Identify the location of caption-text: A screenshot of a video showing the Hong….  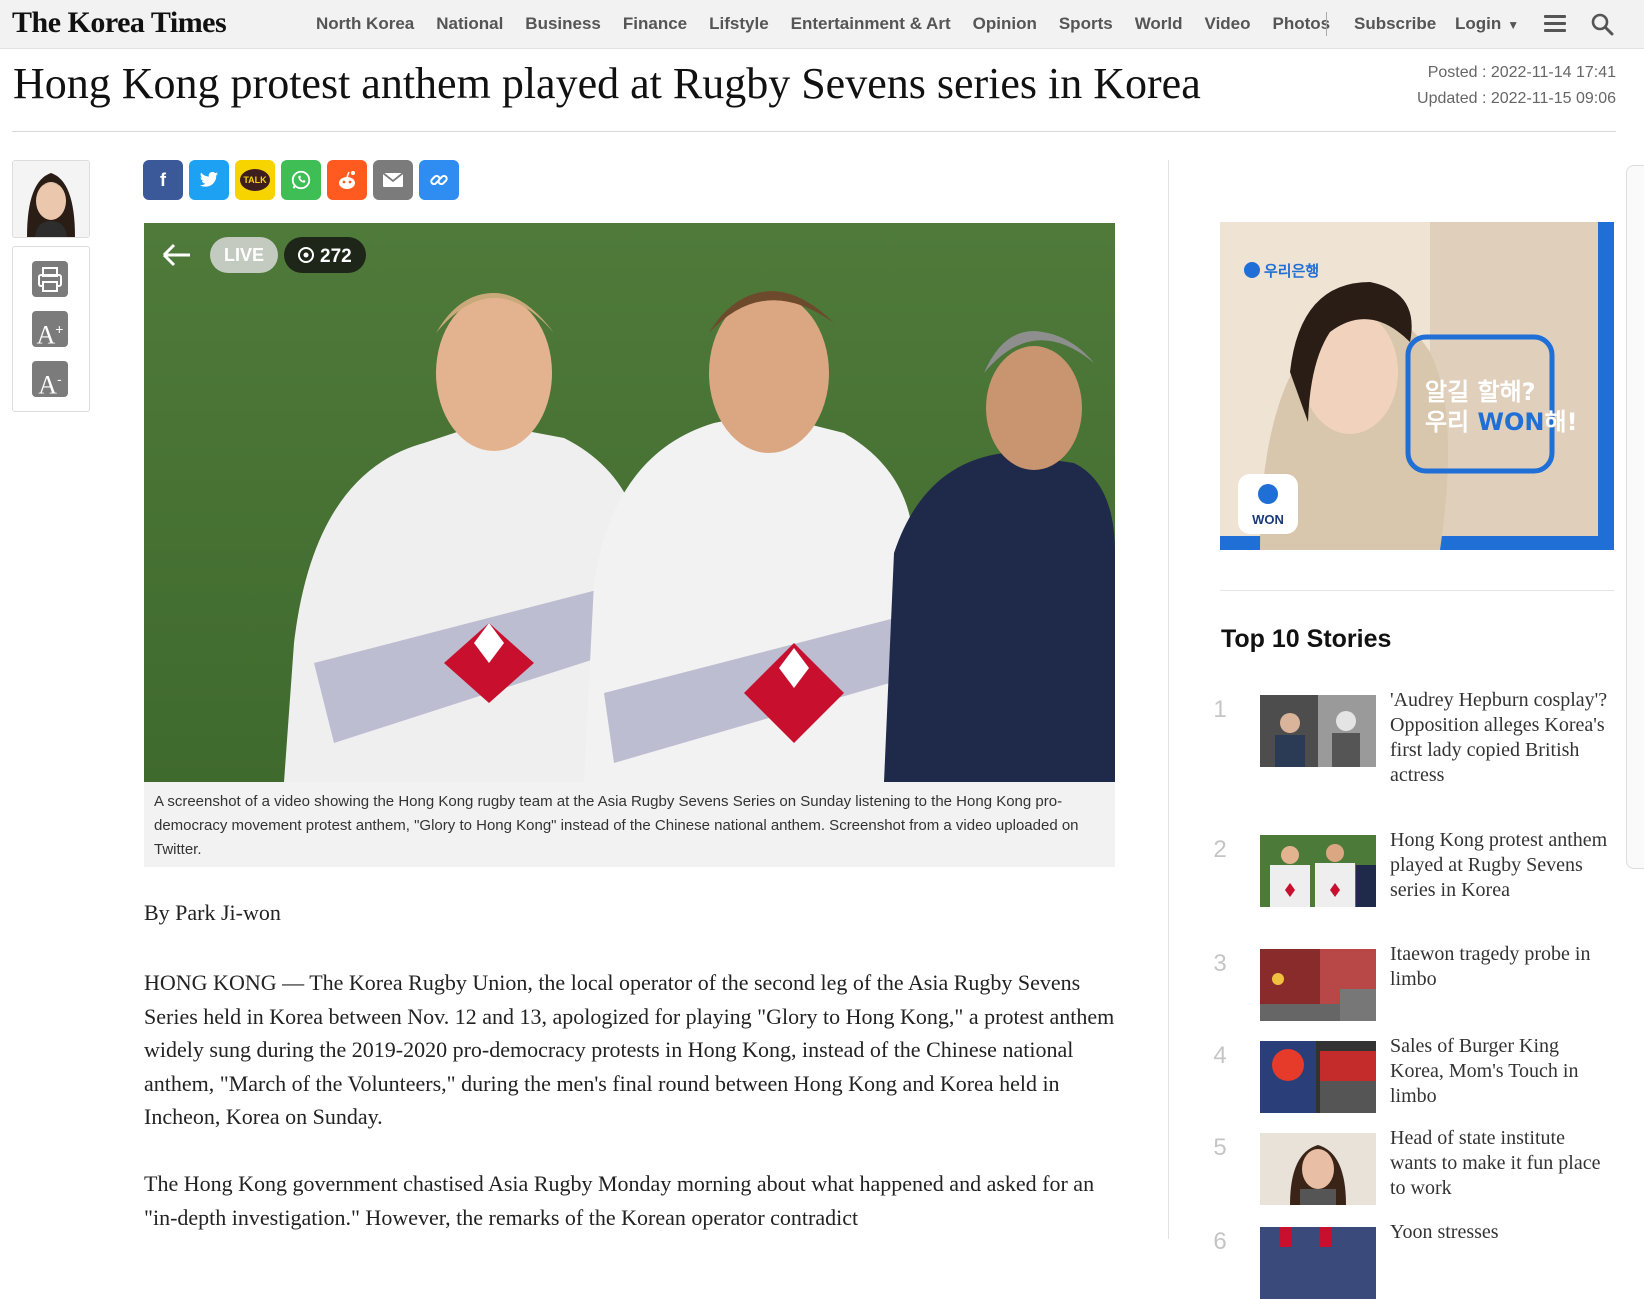
(616, 825).